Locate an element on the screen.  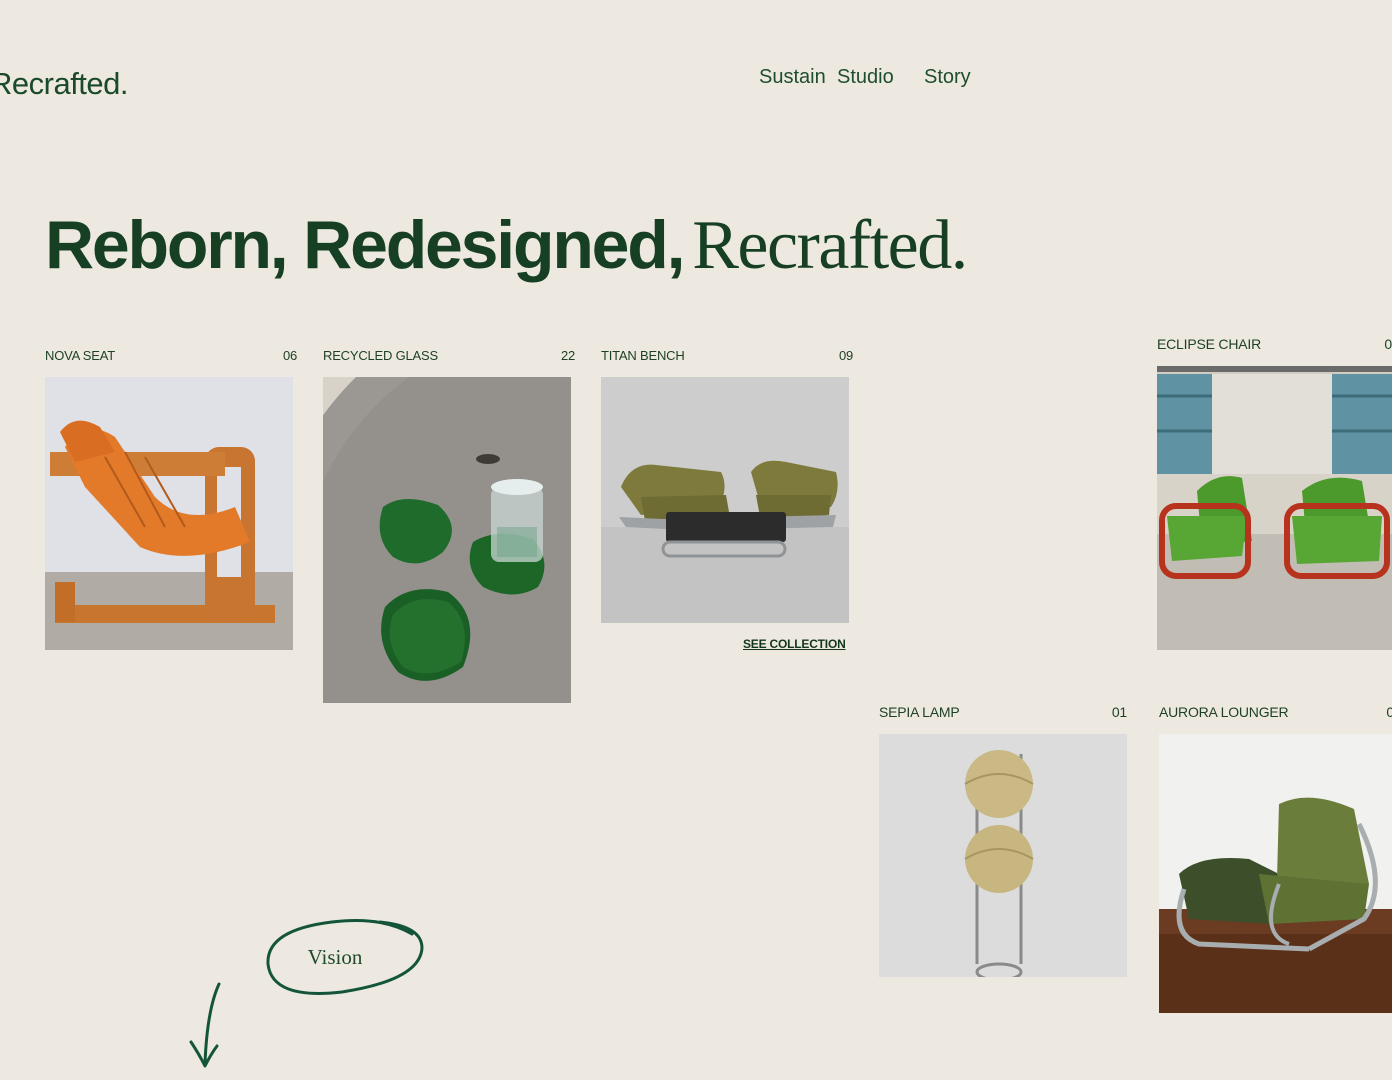
product-card-nova-seat: NOVA SEAT 06 is located at coordinates (171, 499).